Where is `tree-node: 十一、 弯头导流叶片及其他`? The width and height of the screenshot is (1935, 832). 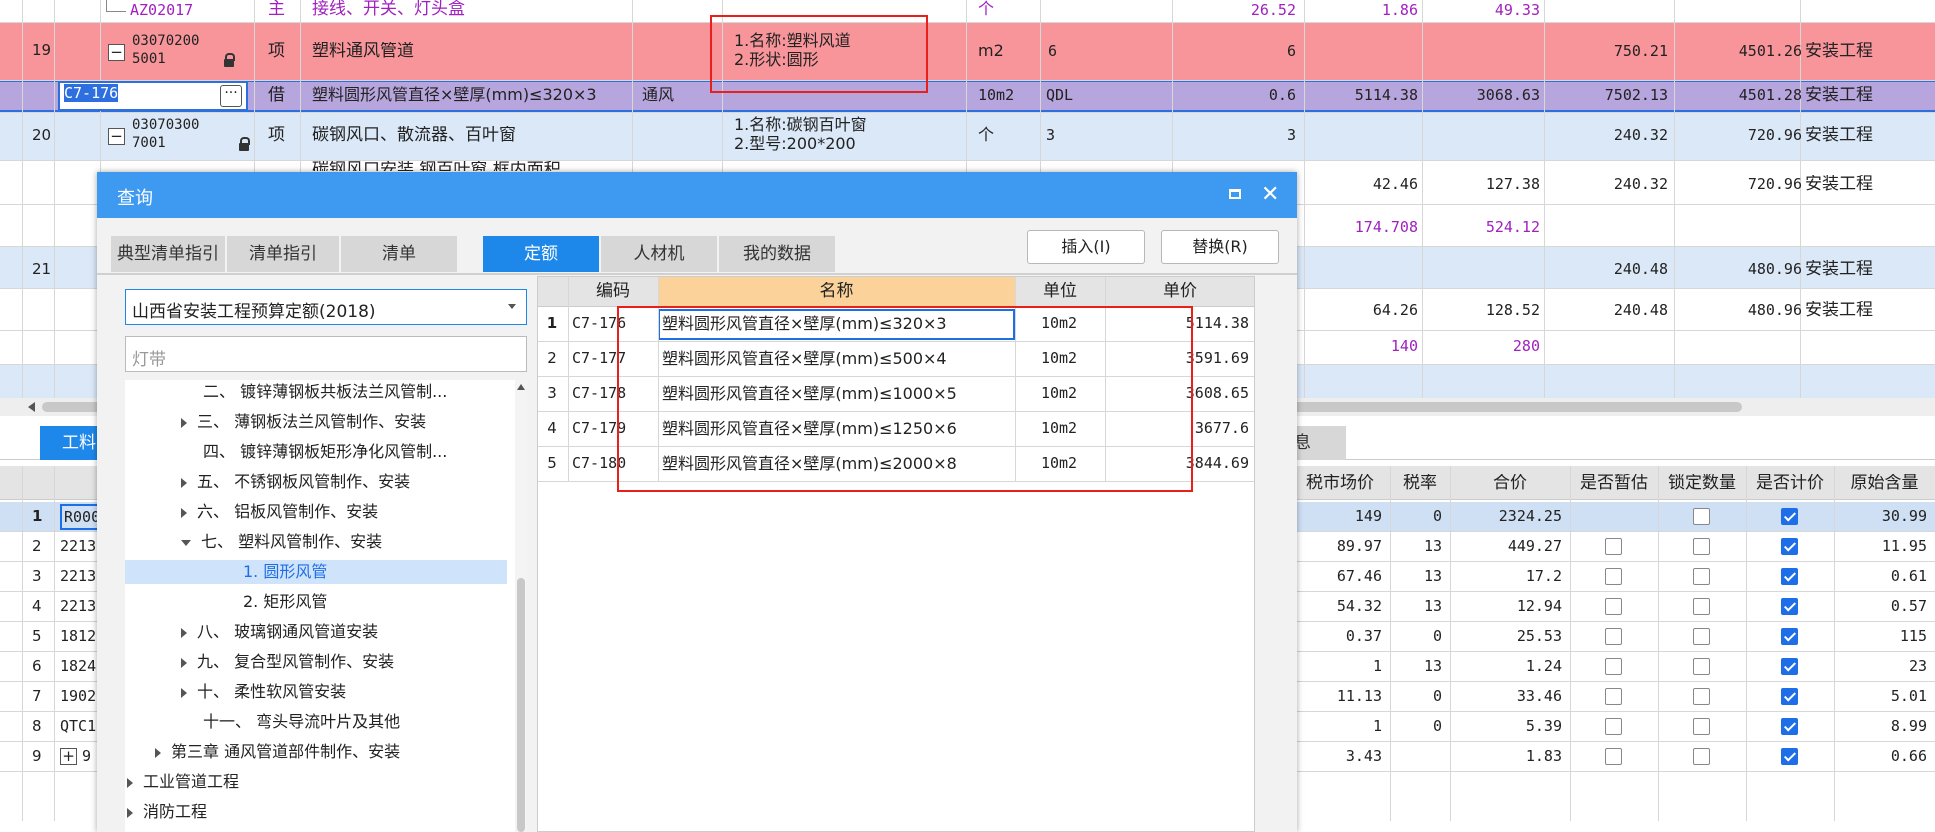 tree-node: 十一、 弯头导流叶片及其他 is located at coordinates (290, 722).